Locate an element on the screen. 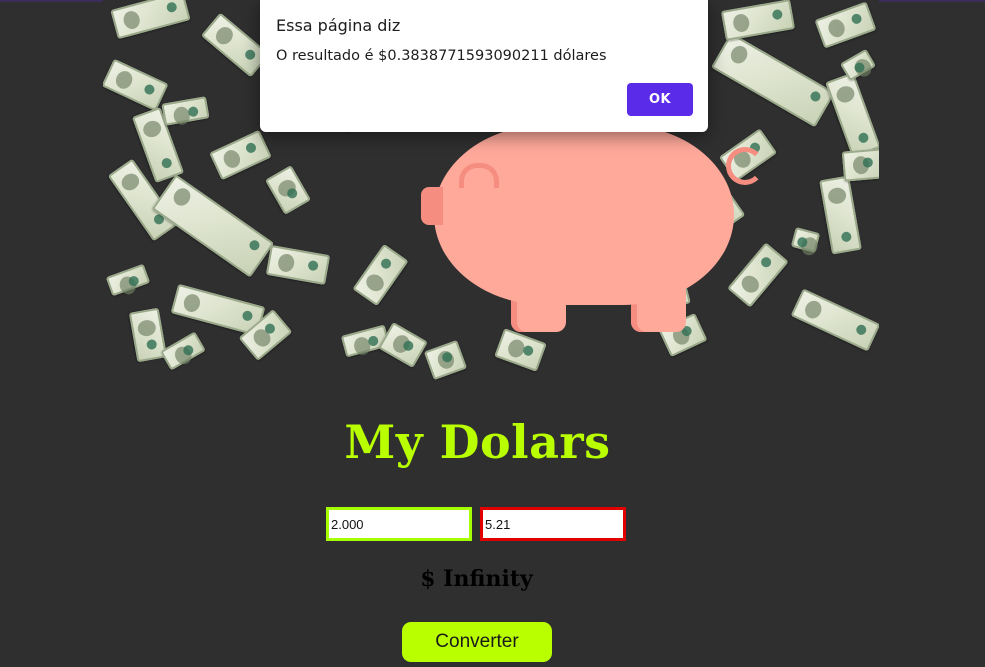 Image resolution: width=985 pixels, height=667 pixels. result-text: $ Infinity is located at coordinates (476, 579).